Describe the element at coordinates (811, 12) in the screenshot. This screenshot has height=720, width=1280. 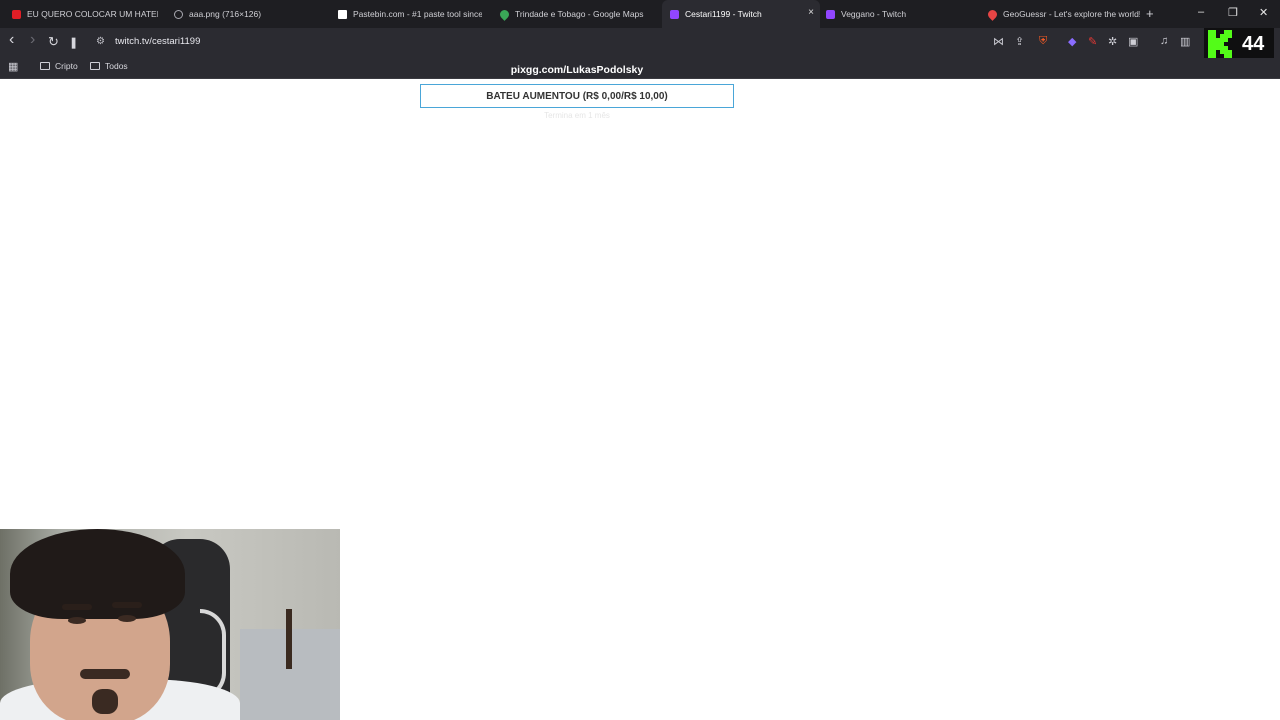
I see `tab-close-icon: ×` at that location.